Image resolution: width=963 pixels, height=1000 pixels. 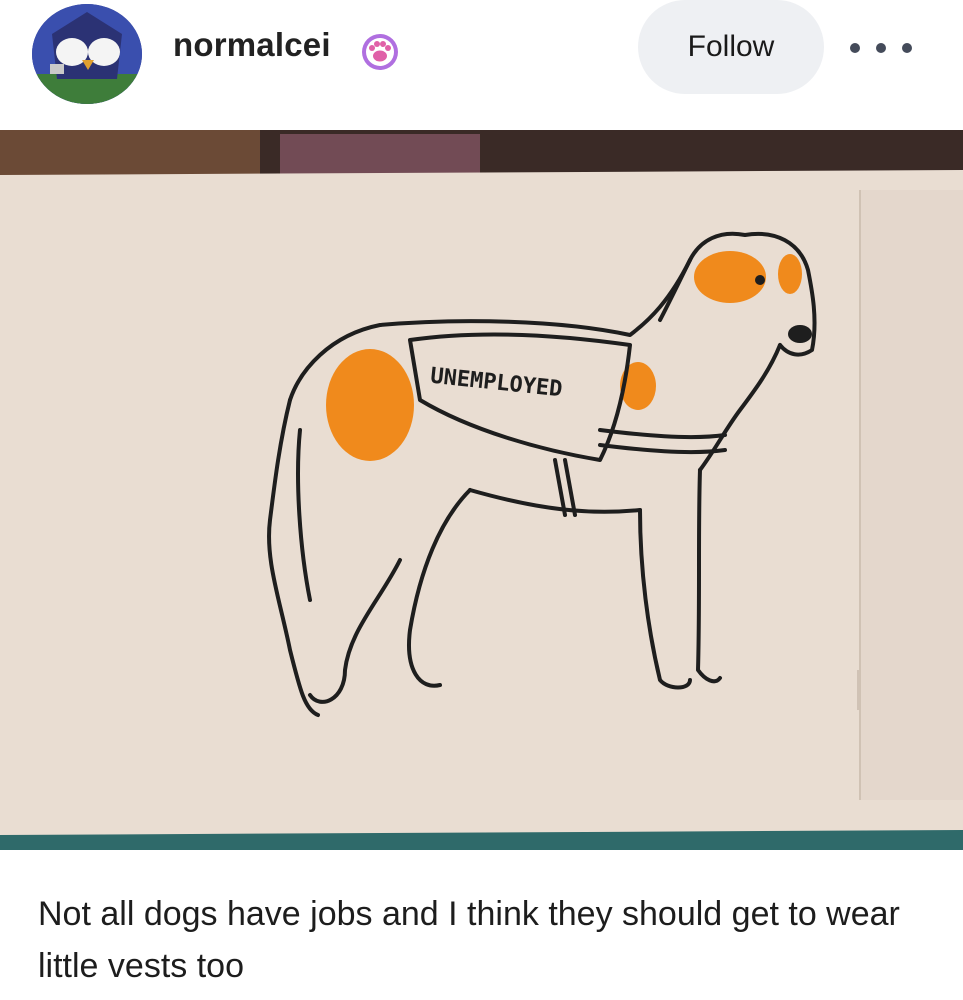 I want to click on post-header: normalcei Follow, so click(x=481, y=65).